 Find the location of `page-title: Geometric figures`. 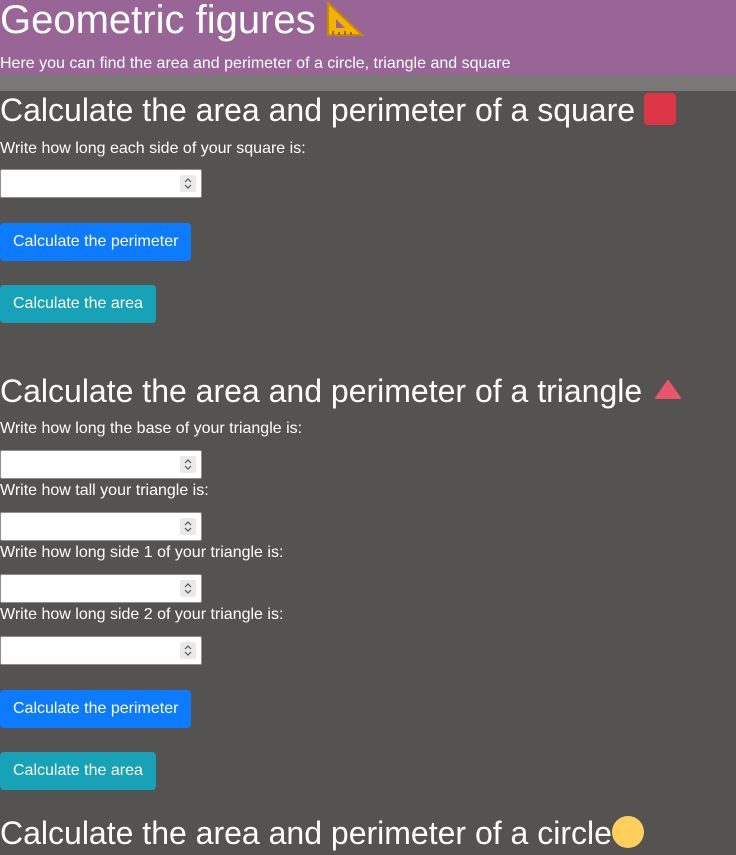

page-title: Geometric figures is located at coordinates (184, 25).